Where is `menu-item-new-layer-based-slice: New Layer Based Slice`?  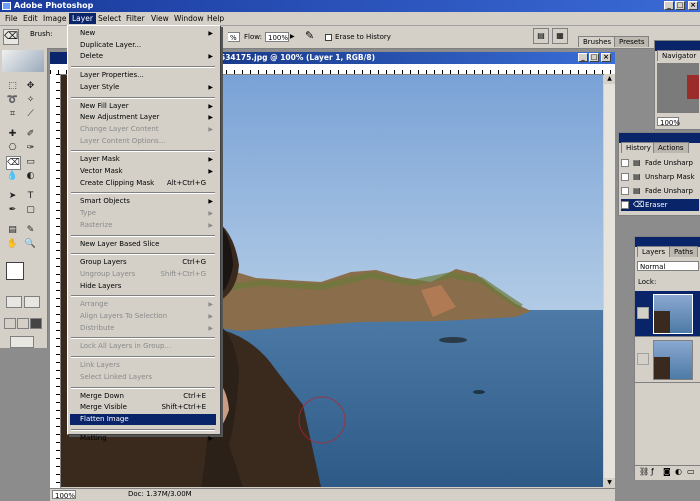
menu-item-new-layer-based-slice: New Layer Based Slice is located at coordinates (143, 244).